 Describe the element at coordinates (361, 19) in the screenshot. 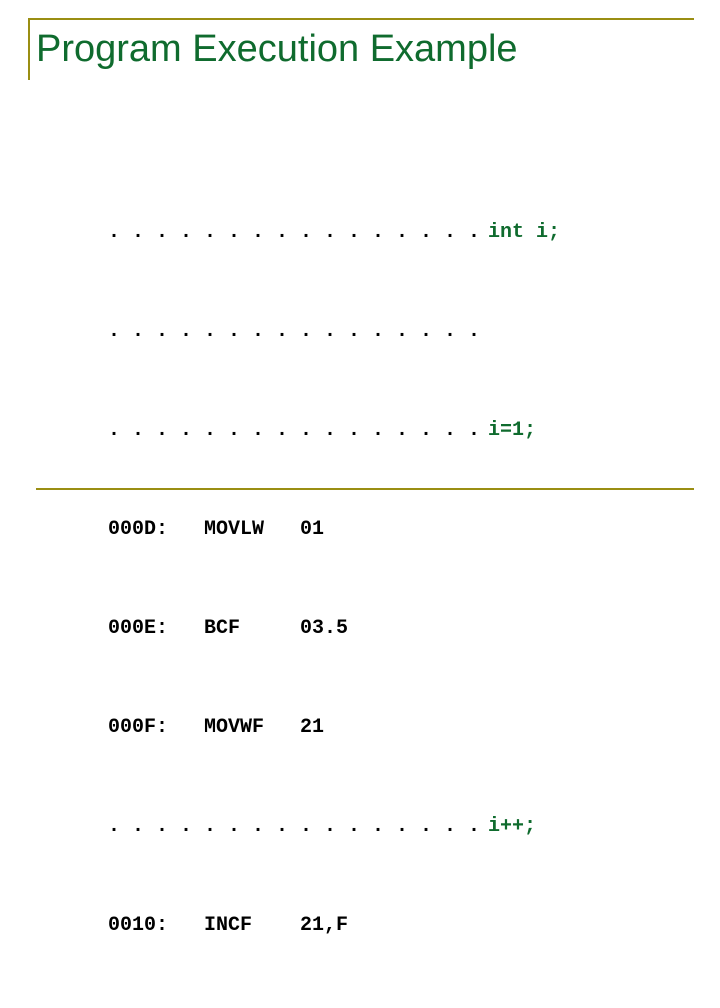

I see `top-border-line` at that location.